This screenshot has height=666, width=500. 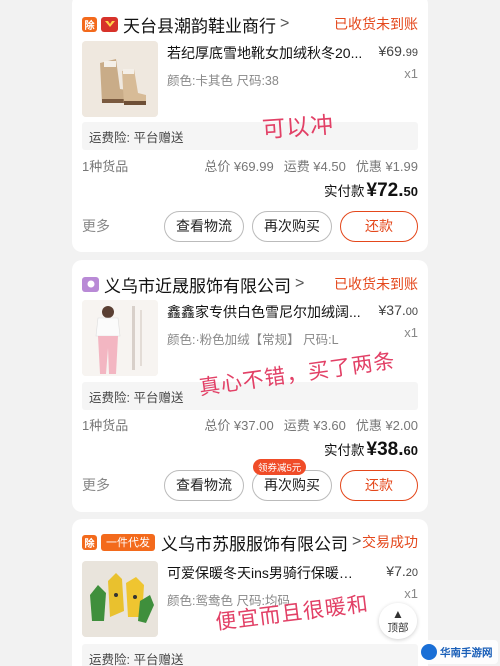 What do you see at coordinates (386, 166) in the screenshot?
I see `discount: 优惠 ¥1.99` at bounding box center [386, 166].